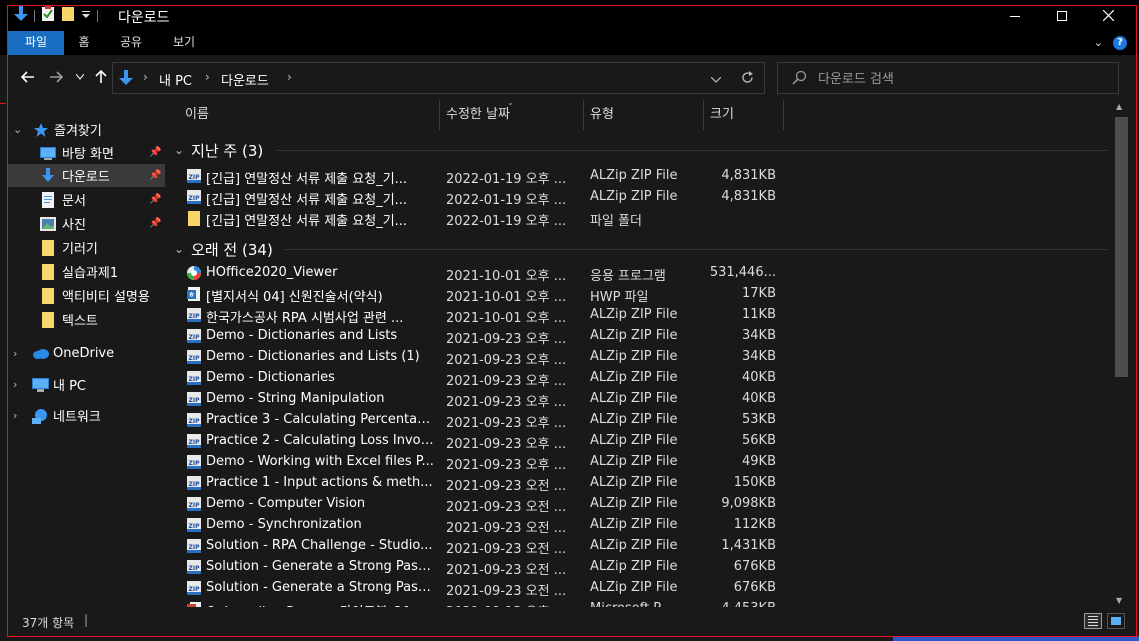  I want to click on sidebar-item-label: 실습과제1, so click(90, 273).